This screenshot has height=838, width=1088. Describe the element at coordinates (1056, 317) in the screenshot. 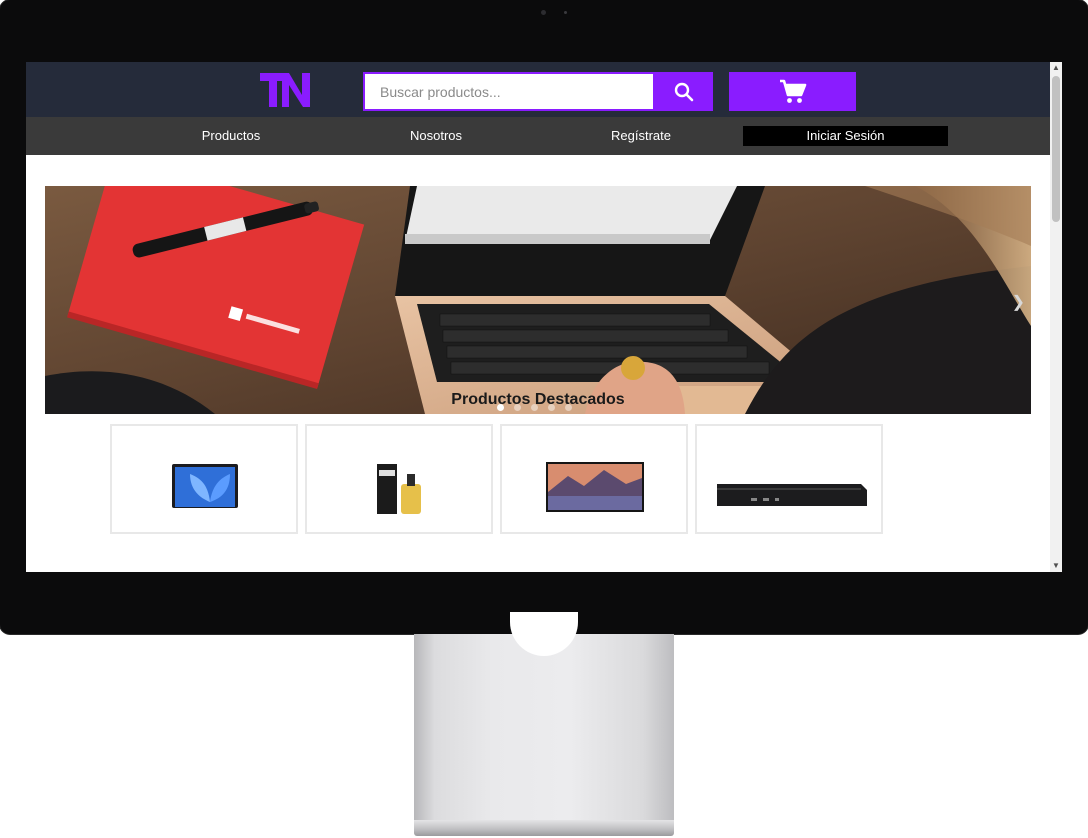

I see `scrollbar: ▲ ▼` at that location.